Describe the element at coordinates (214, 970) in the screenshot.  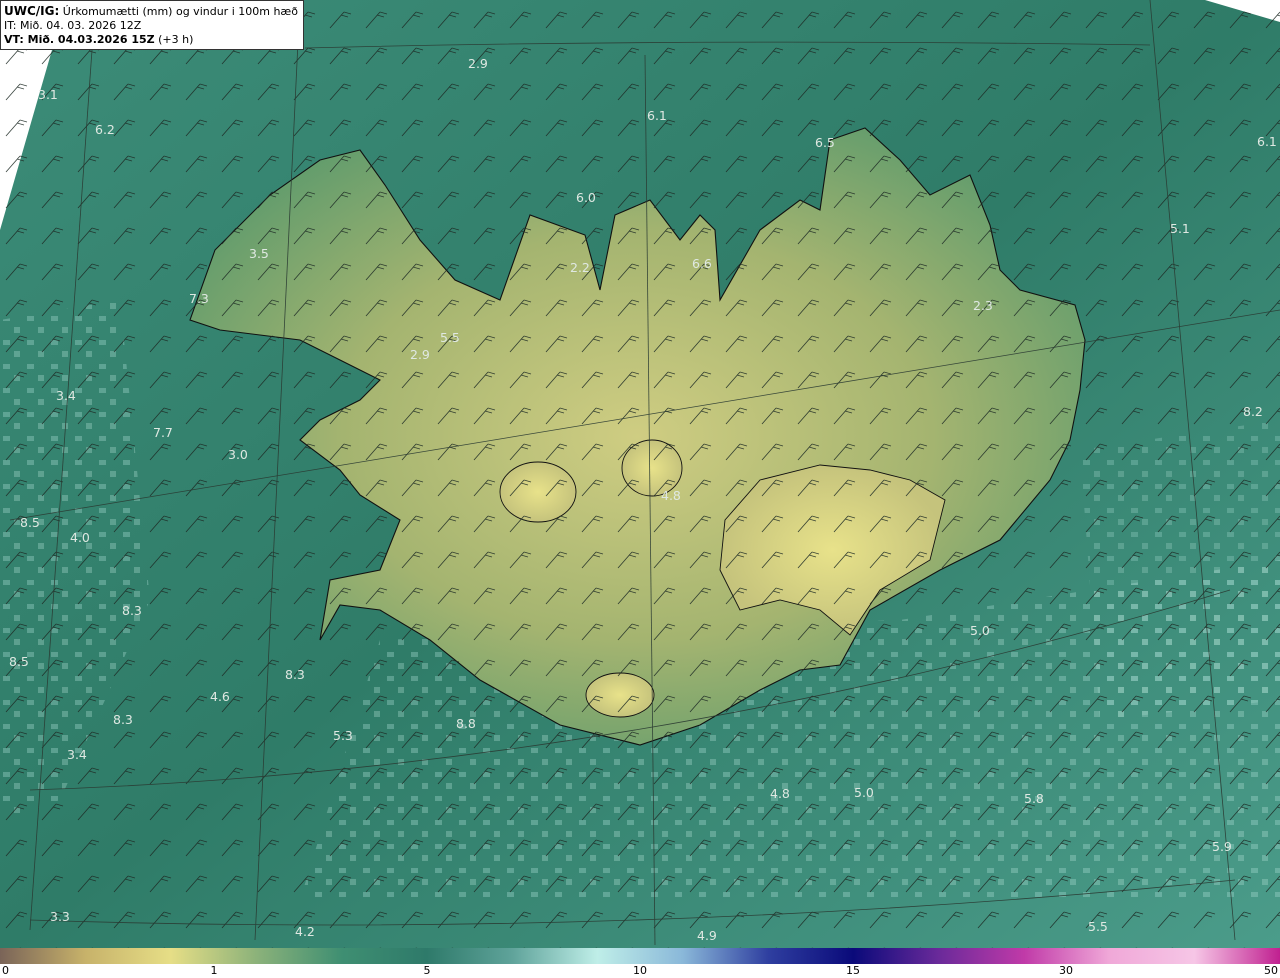
I see `colorbar-tick: 1` at that location.